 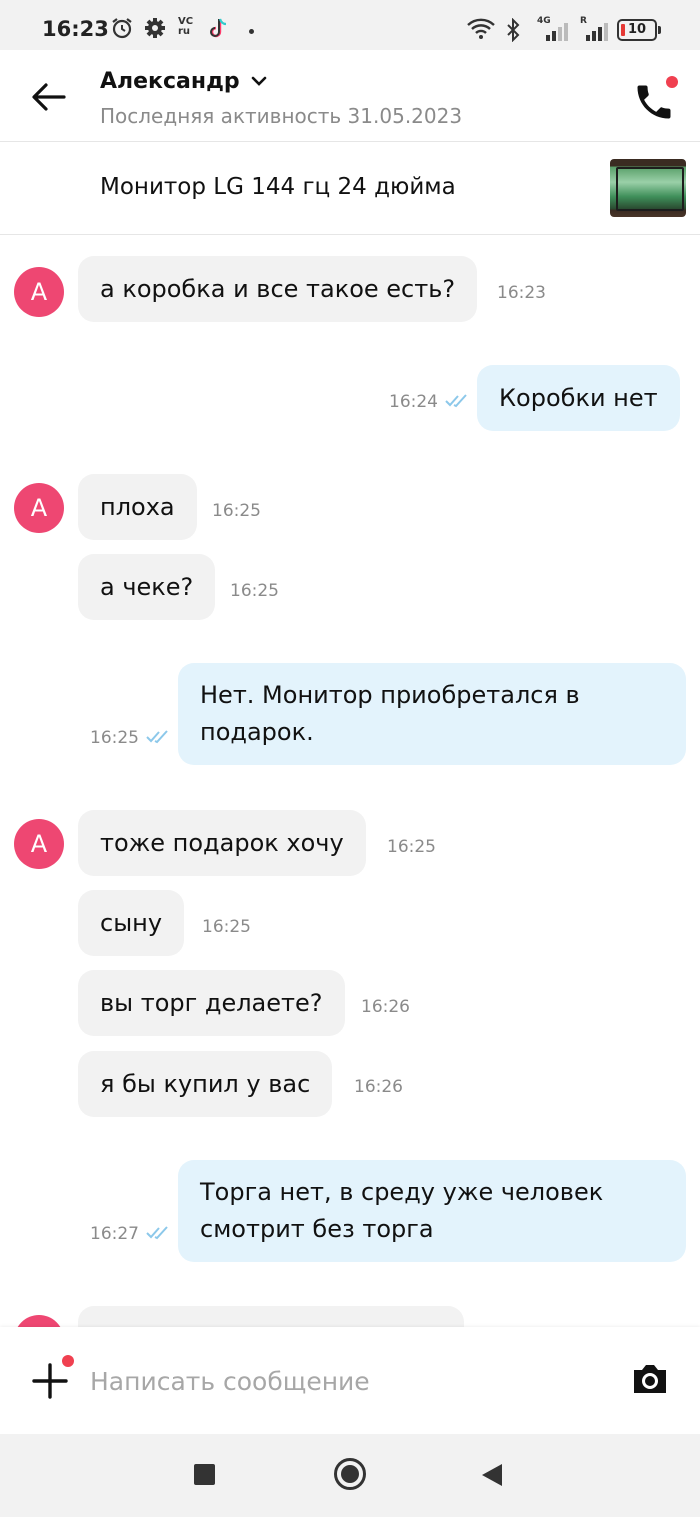 I want to click on message-composer, so click(x=350, y=1380).